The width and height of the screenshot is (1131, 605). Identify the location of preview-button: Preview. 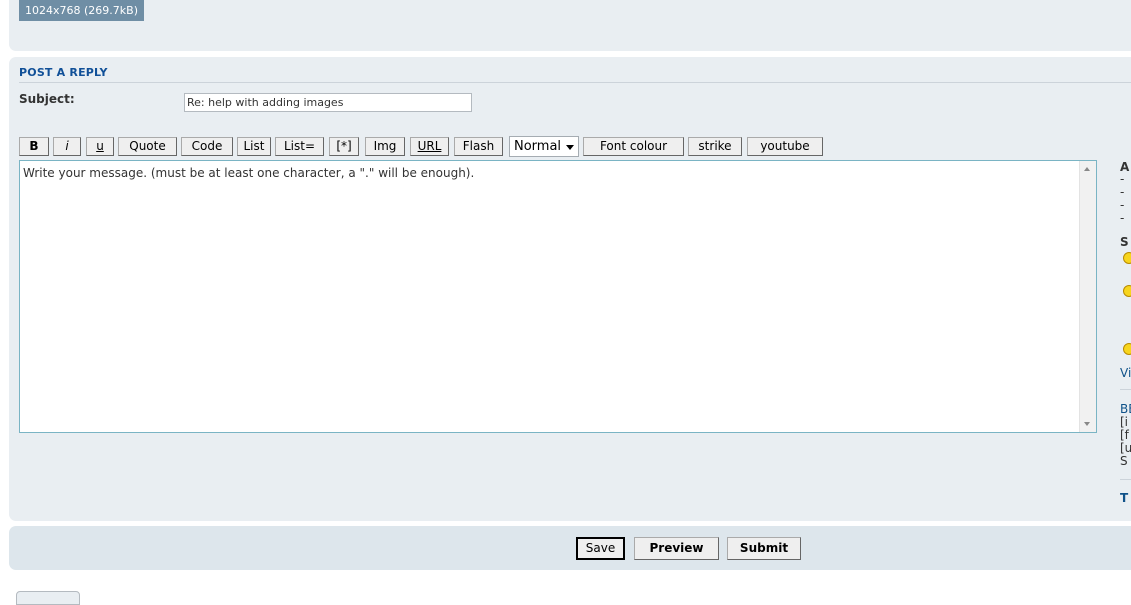
(676, 548).